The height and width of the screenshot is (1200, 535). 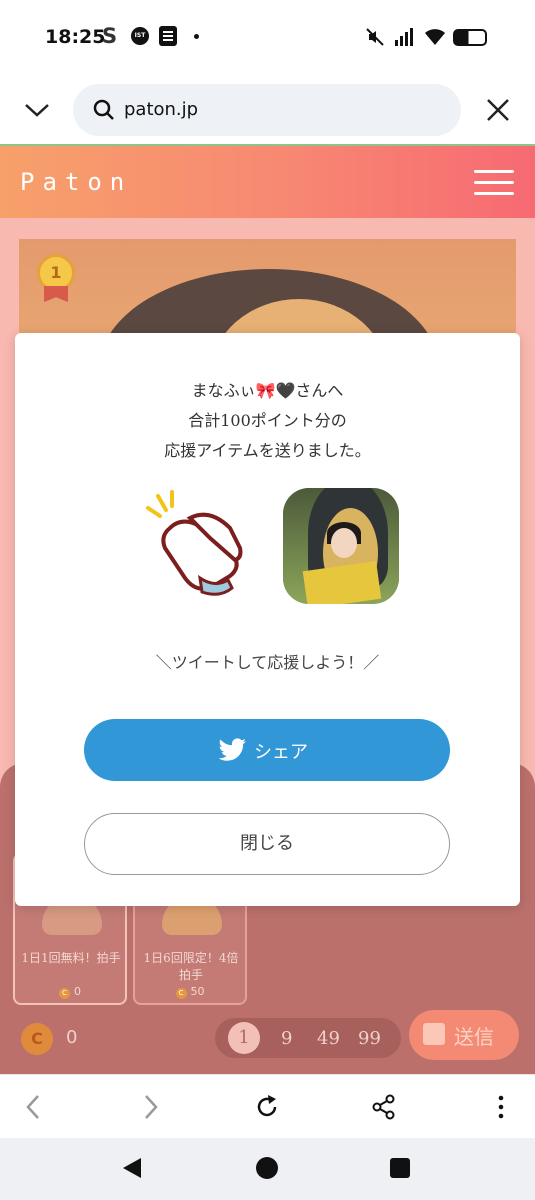 I want to click on document-icon, so click(x=168, y=36).